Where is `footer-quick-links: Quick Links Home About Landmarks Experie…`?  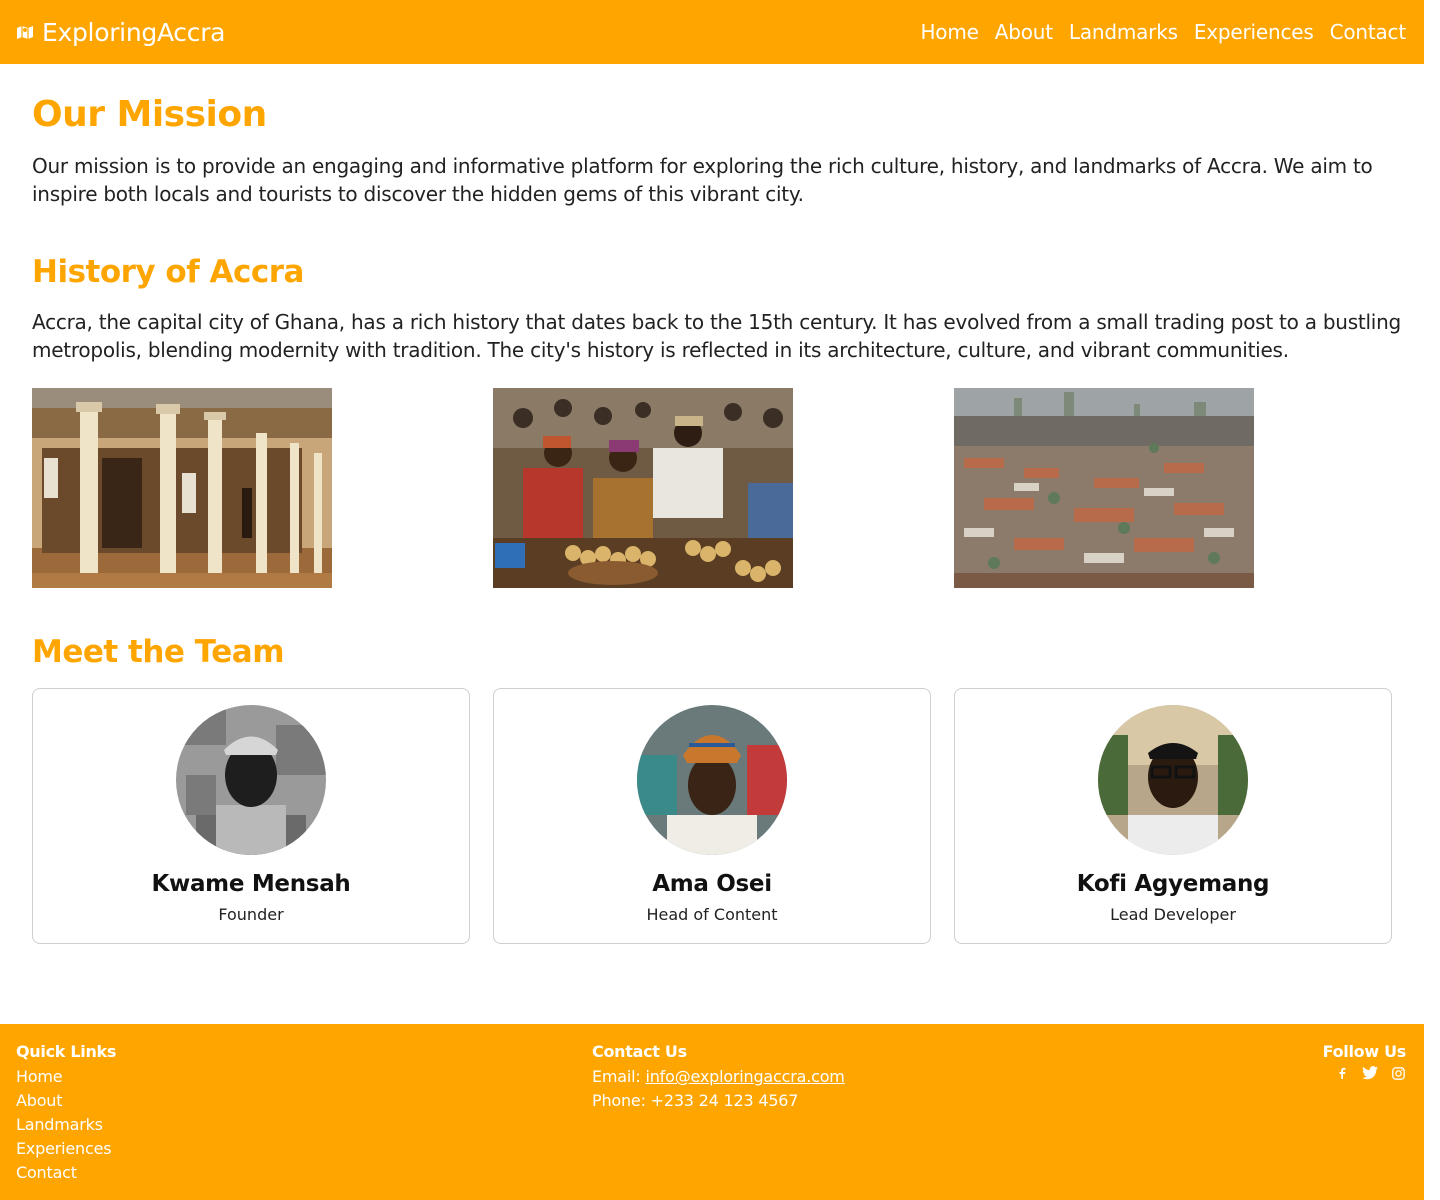
footer-quick-links: Quick Links Home About Landmarks Experie… is located at coordinates (66, 1113).